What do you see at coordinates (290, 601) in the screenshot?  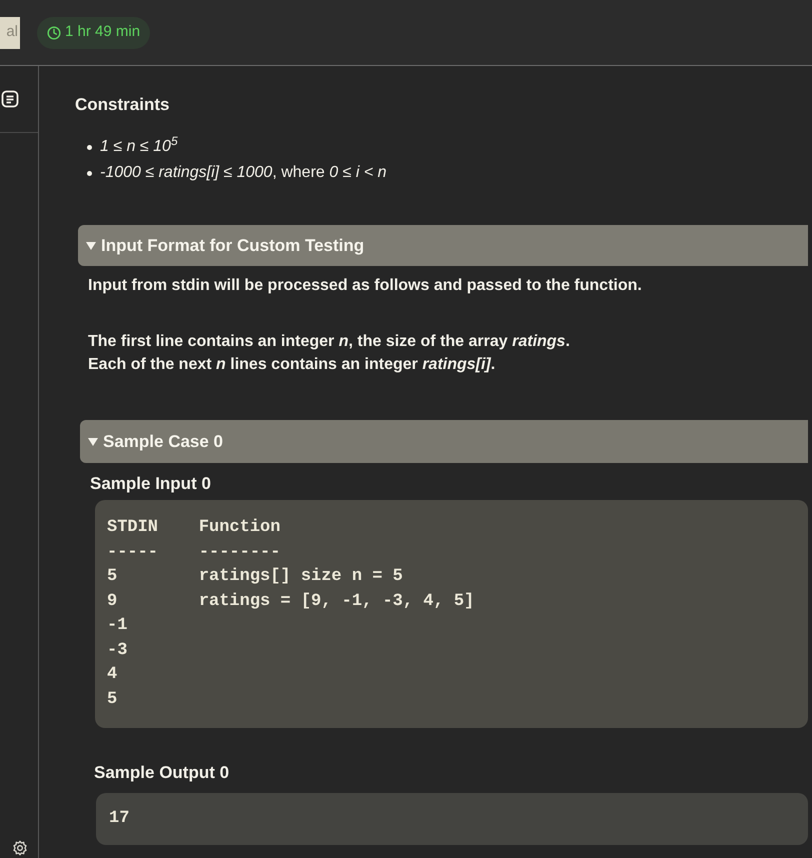 I see `code-line: 9 ratings = [9, -1, -3, 4, 5]` at bounding box center [290, 601].